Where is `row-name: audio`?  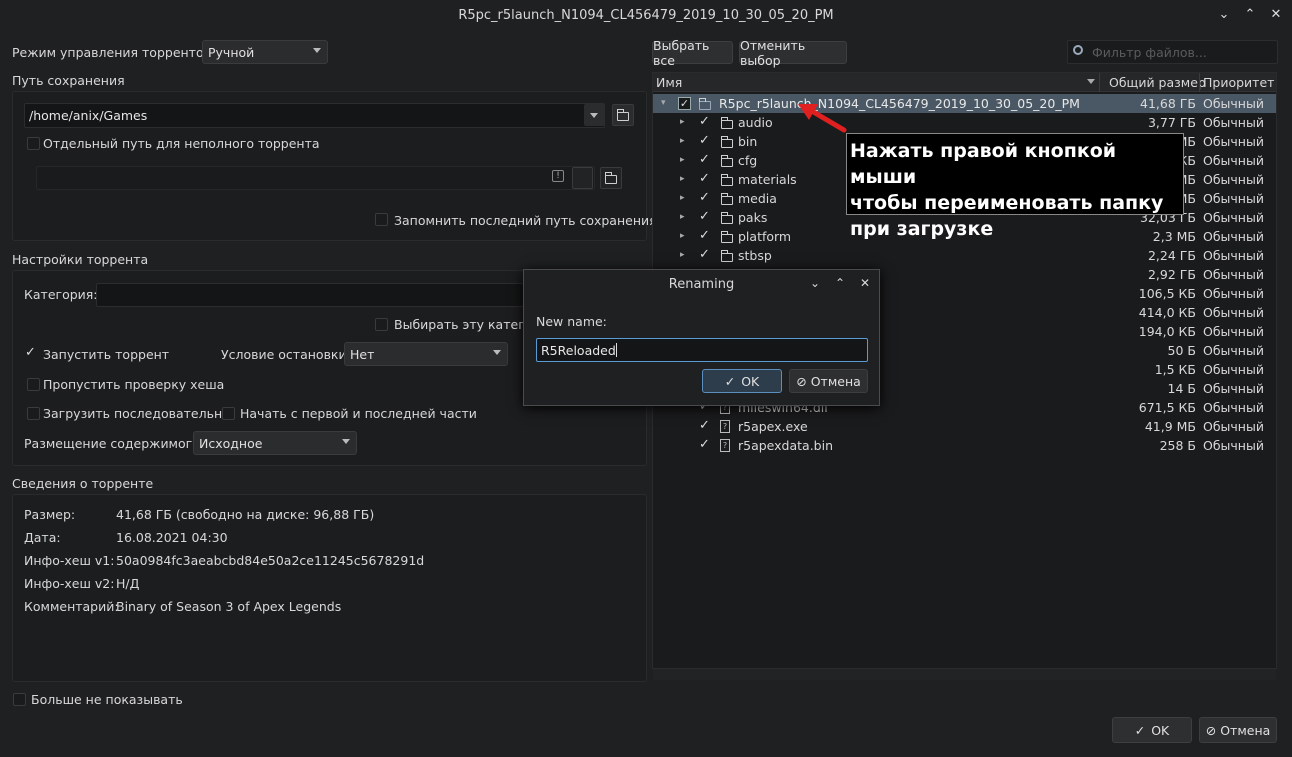 row-name: audio is located at coordinates (755, 122).